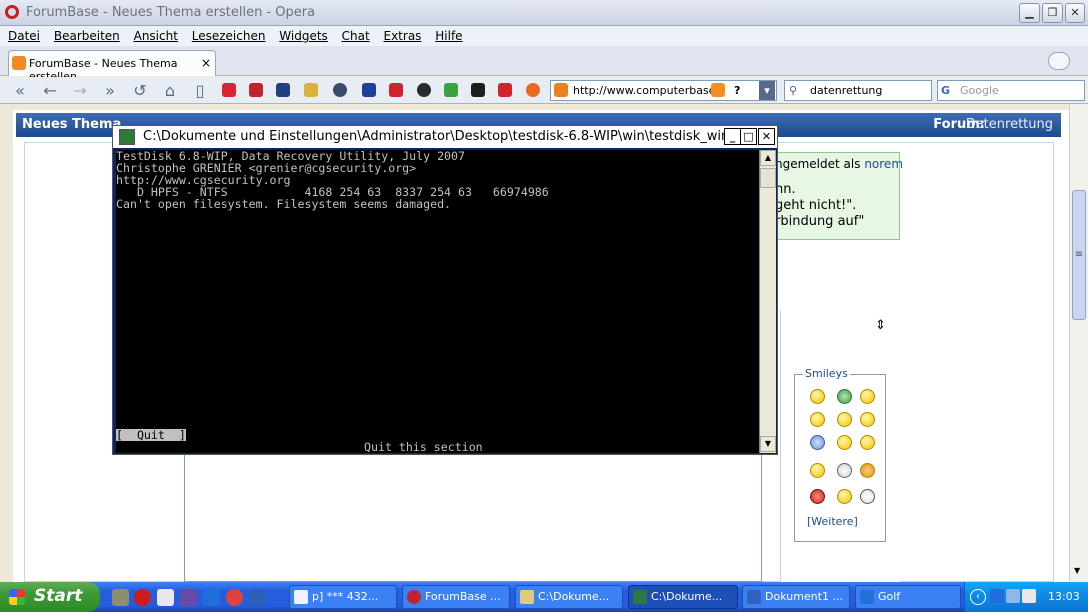  What do you see at coordinates (80, 91) in the screenshot?
I see `forward-icon: →` at bounding box center [80, 91].